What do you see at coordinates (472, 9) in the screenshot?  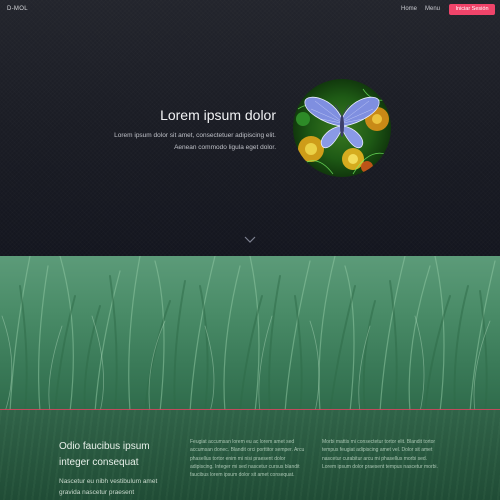 I see `login-button: Iniciar Sesión` at bounding box center [472, 9].